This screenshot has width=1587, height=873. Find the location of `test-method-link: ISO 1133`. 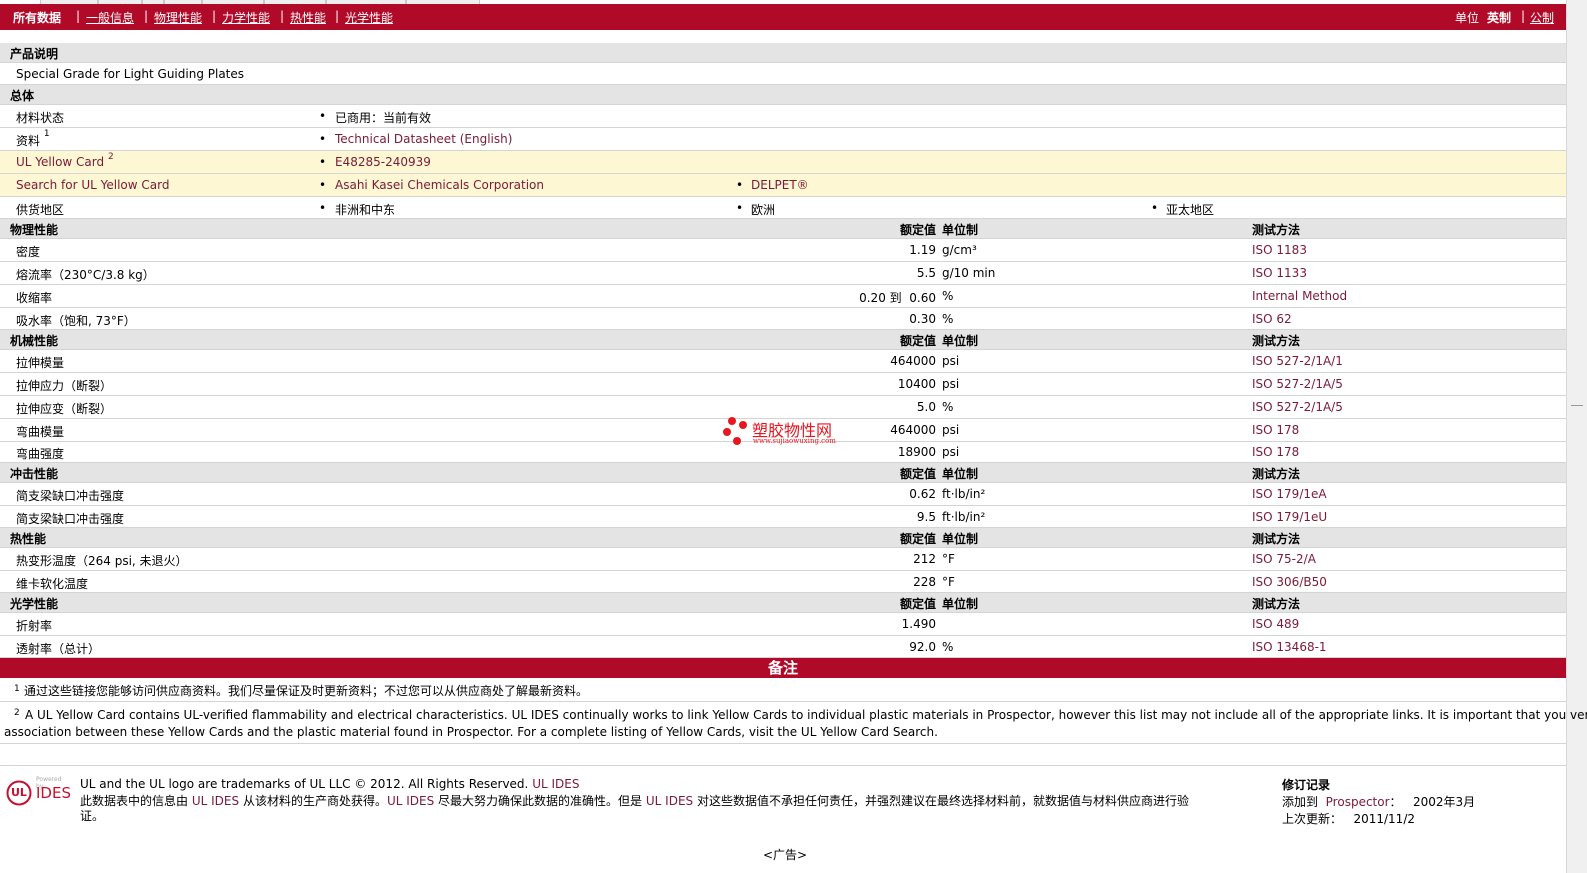

test-method-link: ISO 1133 is located at coordinates (1279, 273).